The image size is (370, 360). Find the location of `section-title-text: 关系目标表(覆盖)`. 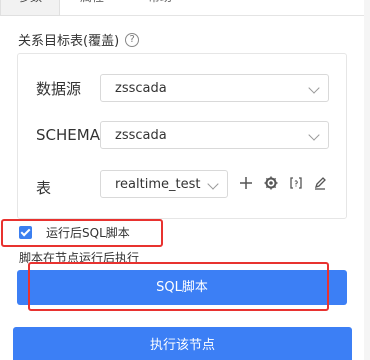

section-title-text: 关系目标表(覆盖) is located at coordinates (69, 41).